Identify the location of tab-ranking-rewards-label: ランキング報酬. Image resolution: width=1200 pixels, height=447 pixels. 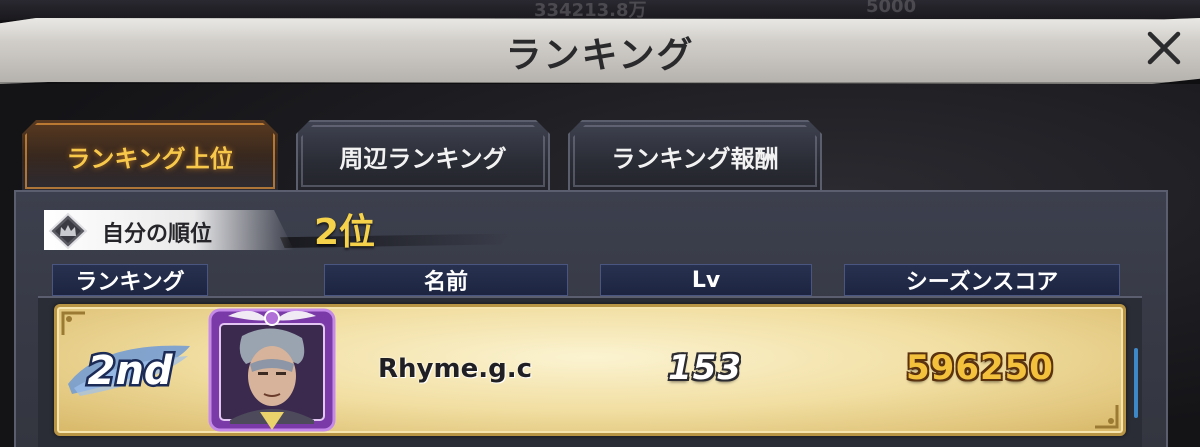
(695, 158).